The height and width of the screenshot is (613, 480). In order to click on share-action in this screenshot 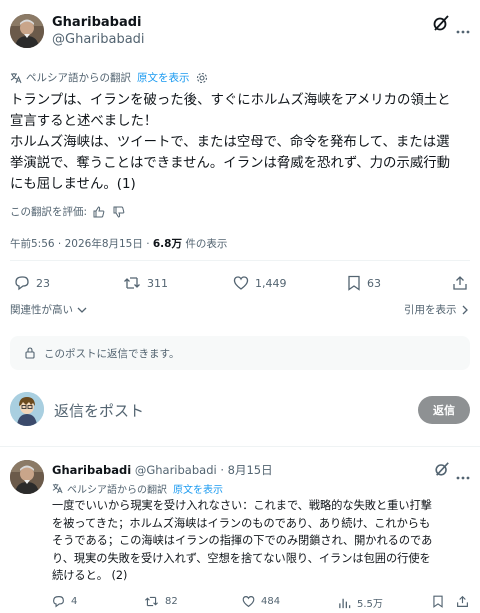, I will do `click(463, 283)`.